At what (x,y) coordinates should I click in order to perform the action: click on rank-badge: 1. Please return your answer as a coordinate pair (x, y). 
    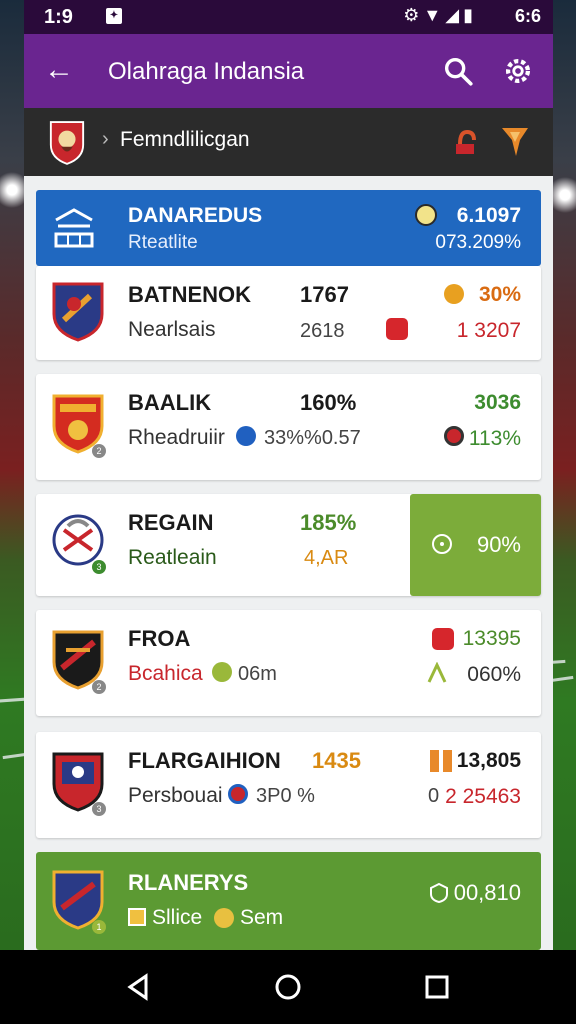
    Looking at the image, I should click on (99, 927).